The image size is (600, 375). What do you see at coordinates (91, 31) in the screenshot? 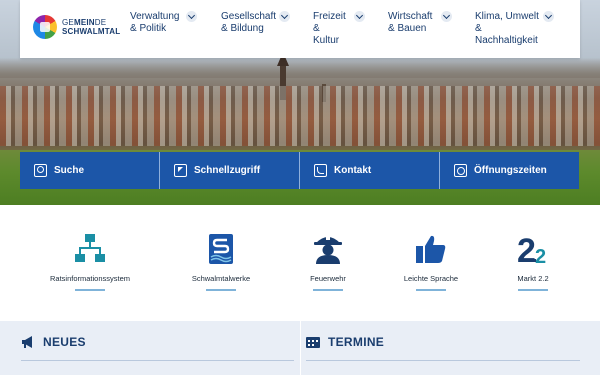
I see `logo-line2: SCHWALMTAL` at bounding box center [91, 31].